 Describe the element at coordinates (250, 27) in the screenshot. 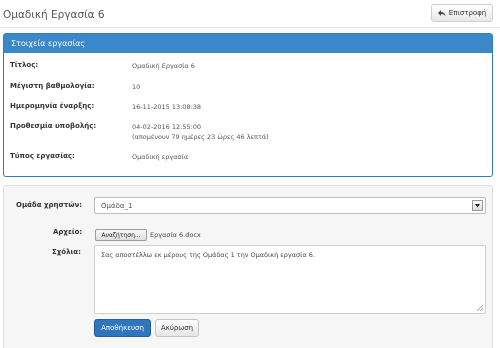

I see `header-divider` at that location.